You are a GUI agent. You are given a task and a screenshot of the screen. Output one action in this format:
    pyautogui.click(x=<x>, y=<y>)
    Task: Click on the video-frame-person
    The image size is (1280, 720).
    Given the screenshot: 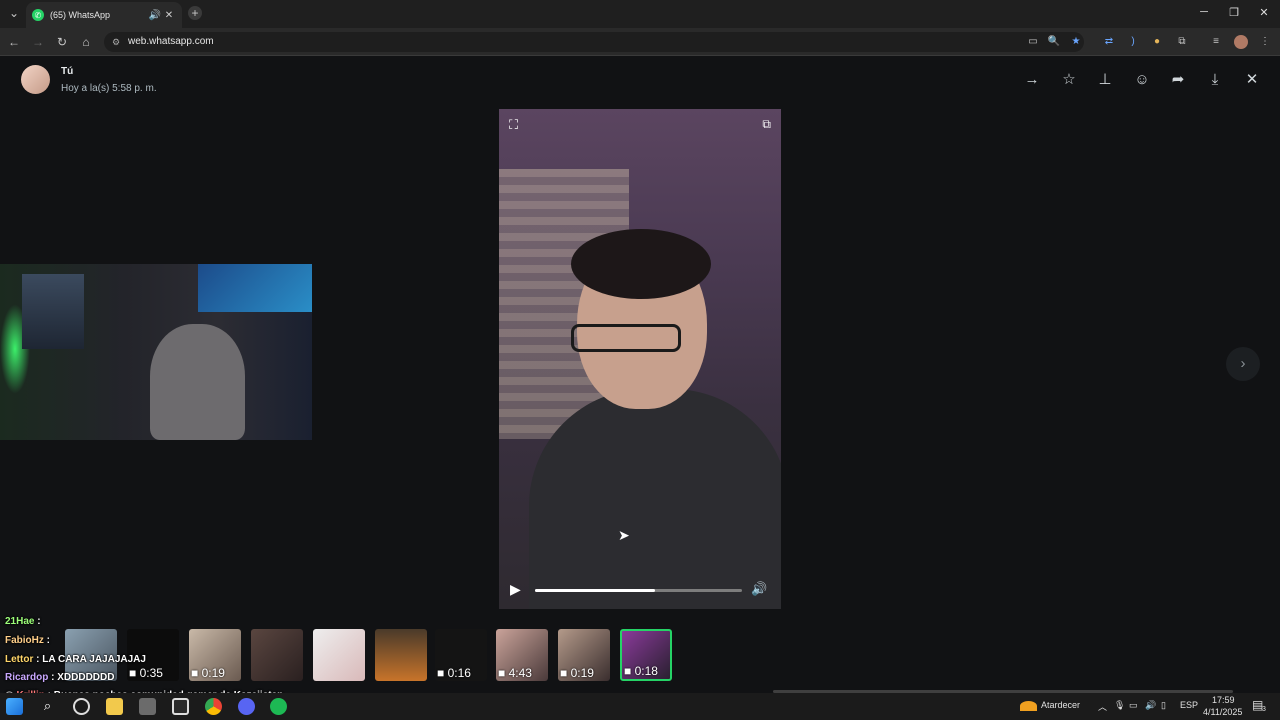 What is the action you would take?
    pyautogui.click(x=655, y=499)
    